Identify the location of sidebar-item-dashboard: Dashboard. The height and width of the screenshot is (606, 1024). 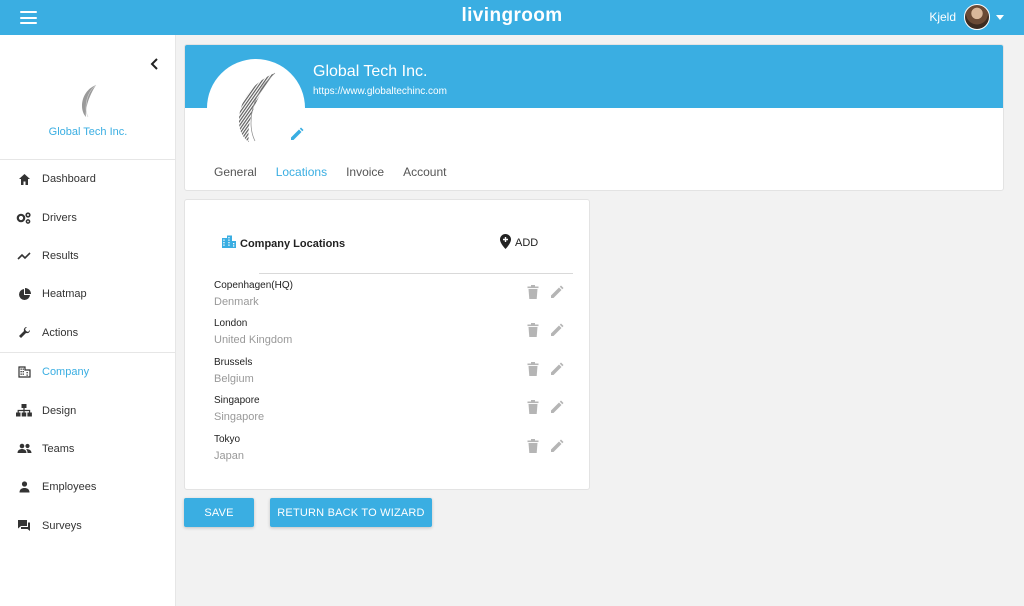
(87, 179).